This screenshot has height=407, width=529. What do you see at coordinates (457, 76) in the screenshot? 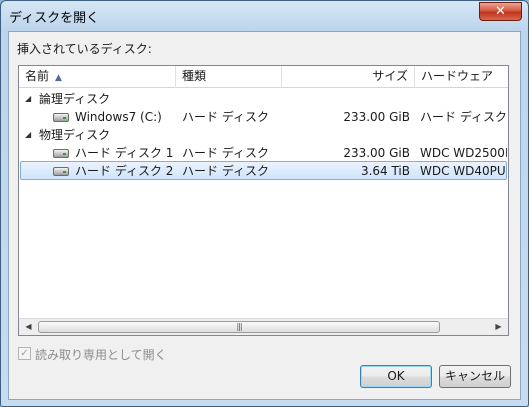
I see `column-header-hardware-label: ハードウェア` at bounding box center [457, 76].